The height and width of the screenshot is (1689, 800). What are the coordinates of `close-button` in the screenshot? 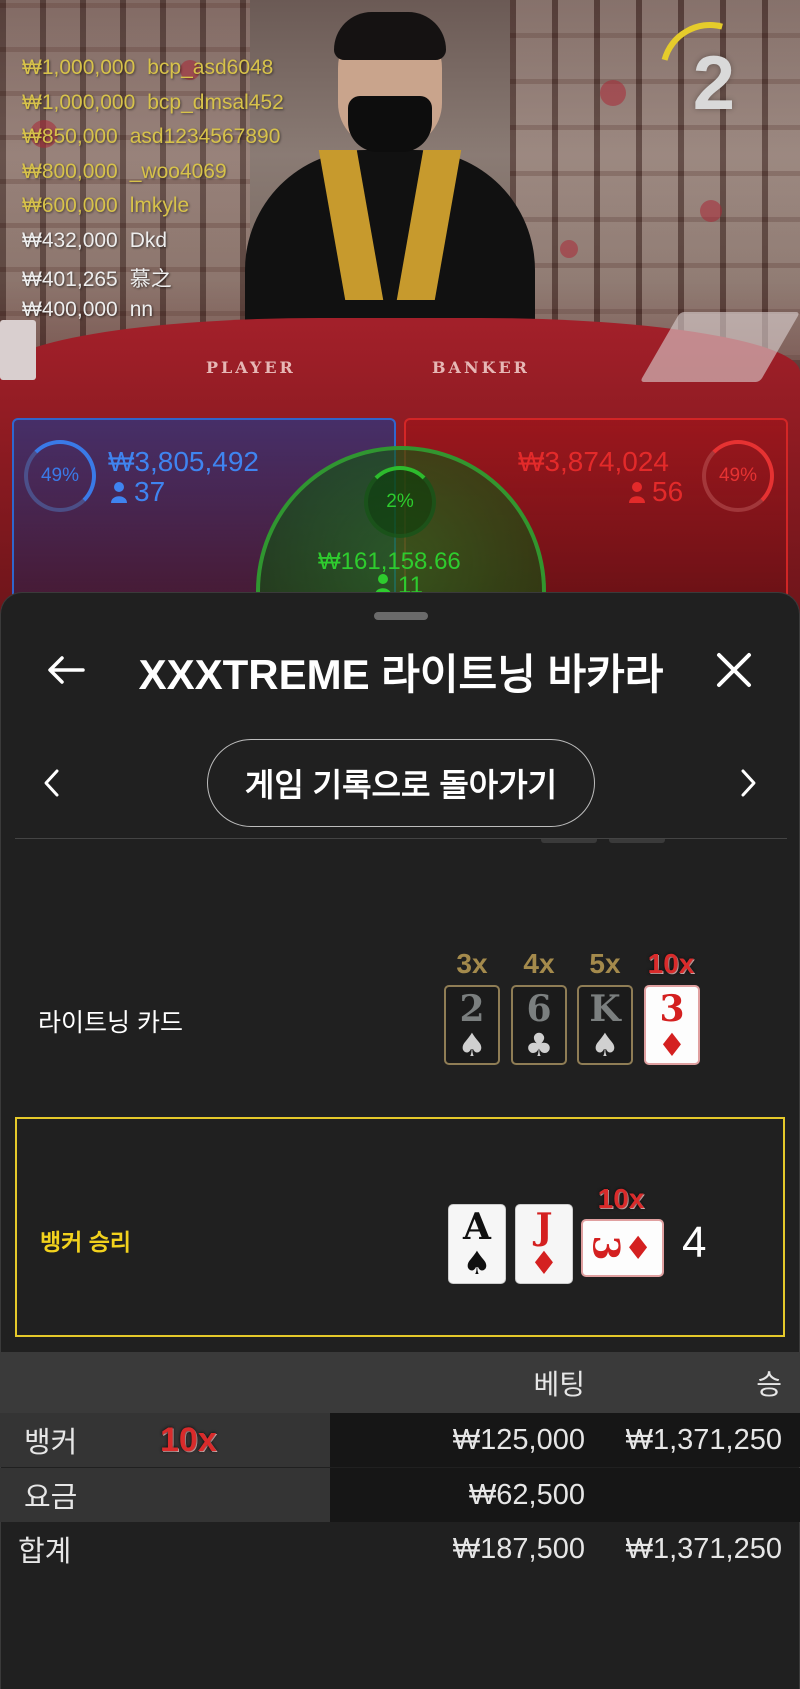 It's located at (734, 670).